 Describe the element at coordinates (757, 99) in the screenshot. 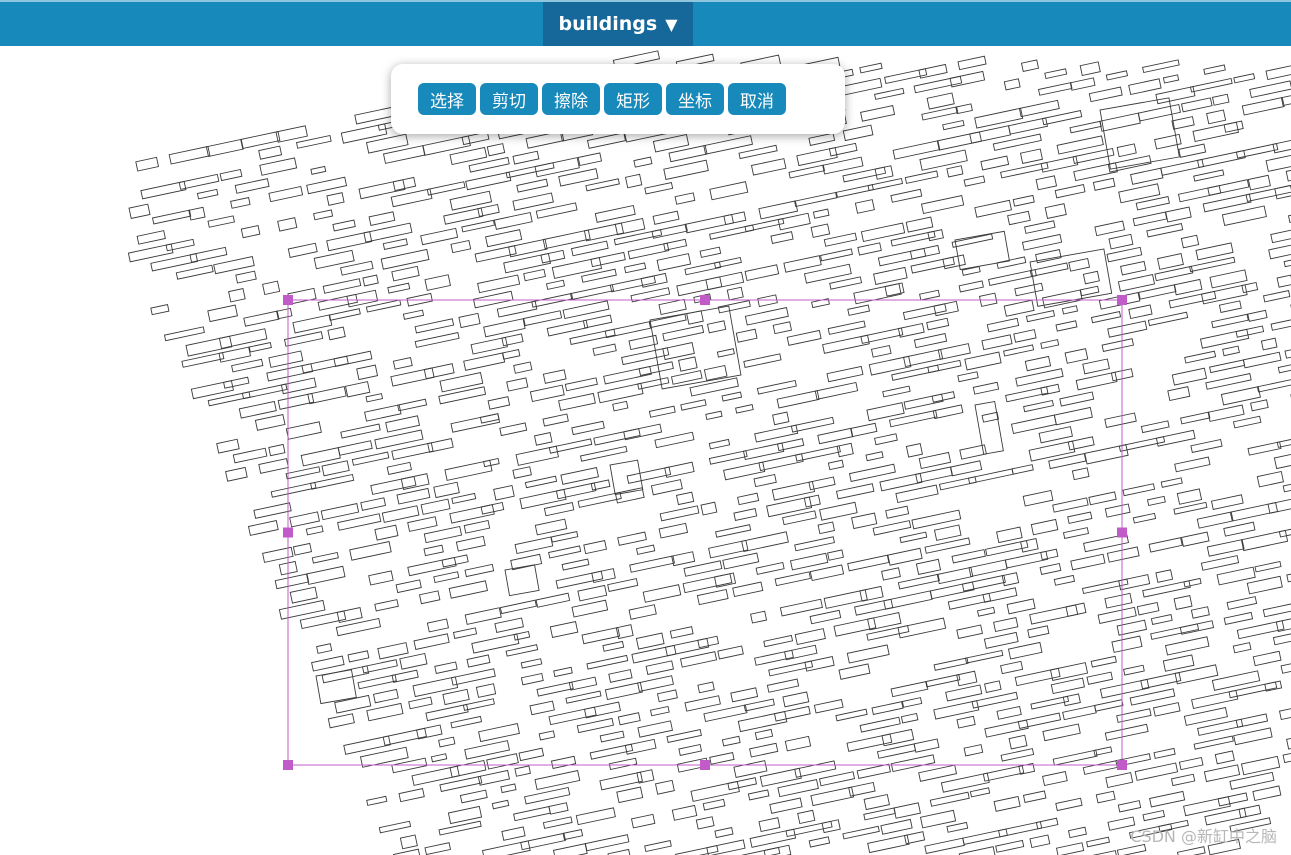

I see `cancel-button: 取消` at that location.